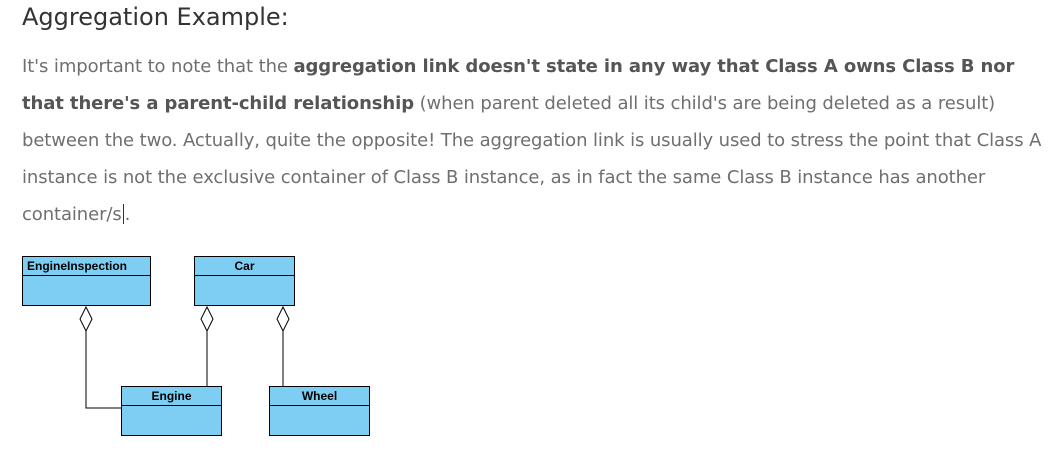  Describe the element at coordinates (171, 396) in the screenshot. I see `class-name-engine: Engine` at that location.